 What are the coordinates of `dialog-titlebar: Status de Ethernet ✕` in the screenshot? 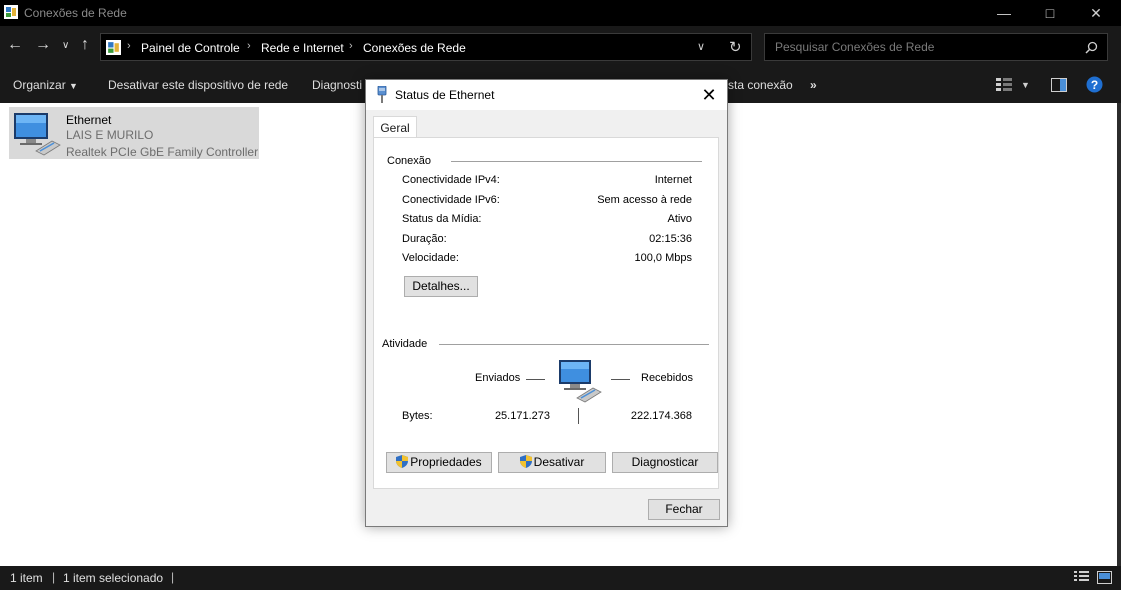 It's located at (546, 95).